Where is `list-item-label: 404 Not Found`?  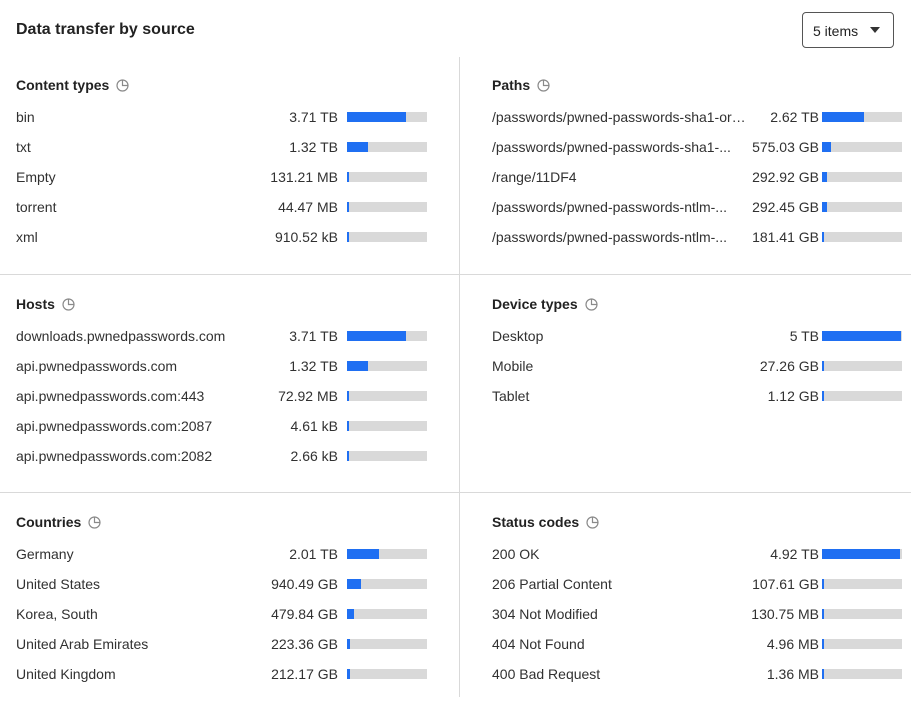
list-item-label: 404 Not Found is located at coordinates (538, 644).